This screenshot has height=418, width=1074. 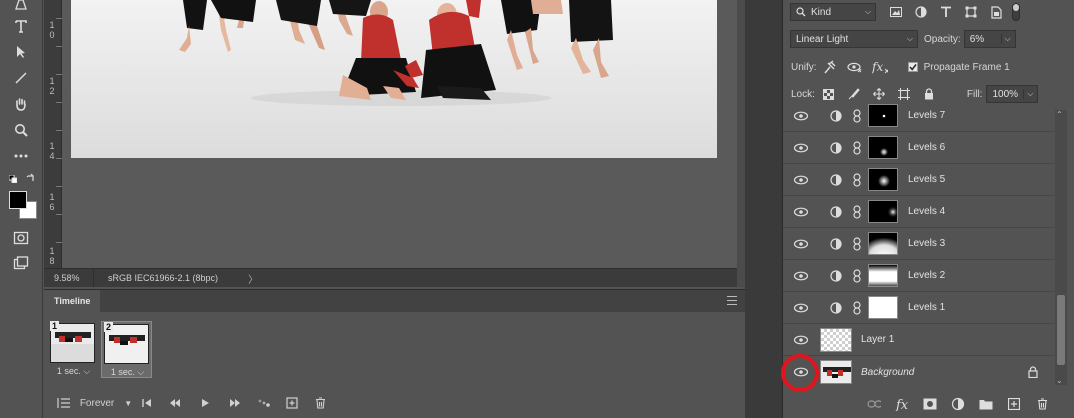 I want to click on filter-toggle-switch, so click(x=1016, y=12).